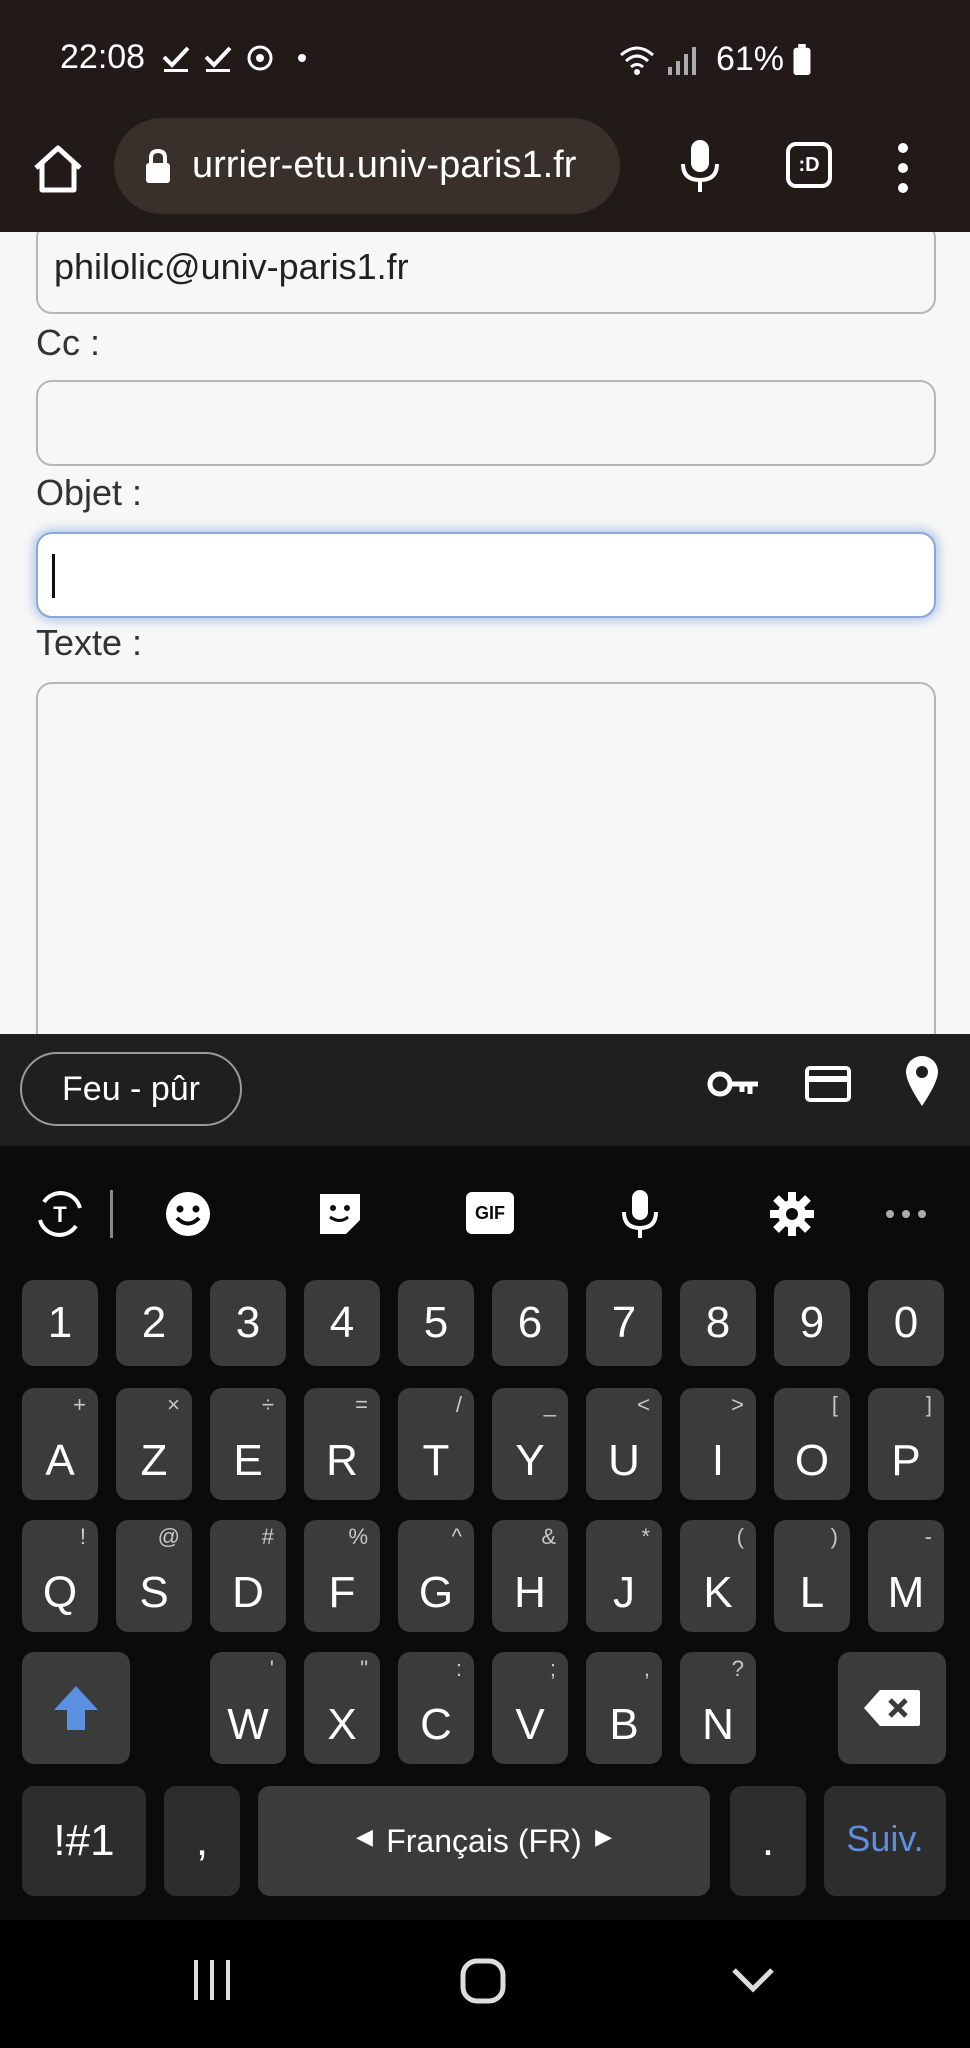 The width and height of the screenshot is (970, 2048). I want to click on comma-key: ,, so click(202, 1841).